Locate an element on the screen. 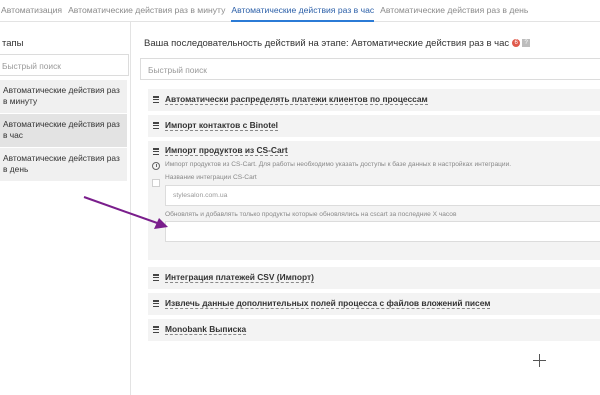 This screenshot has width=600, height=395. annotation-arrow-icon is located at coordinates (125, 212).